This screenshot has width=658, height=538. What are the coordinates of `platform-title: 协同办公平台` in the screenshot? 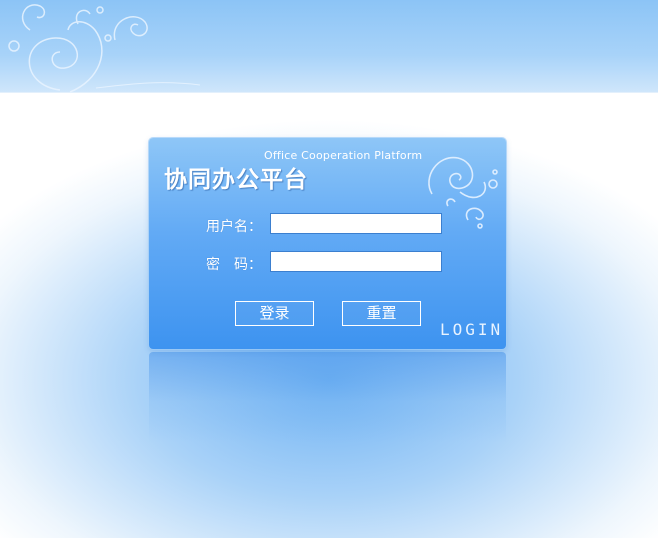 It's located at (236, 179).